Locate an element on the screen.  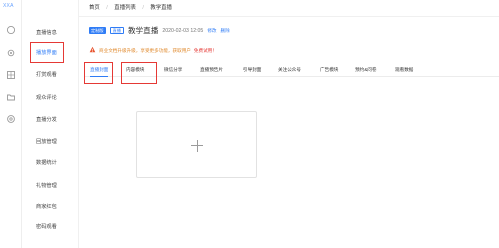
app-logo: XXA is located at coordinates (8, 6).